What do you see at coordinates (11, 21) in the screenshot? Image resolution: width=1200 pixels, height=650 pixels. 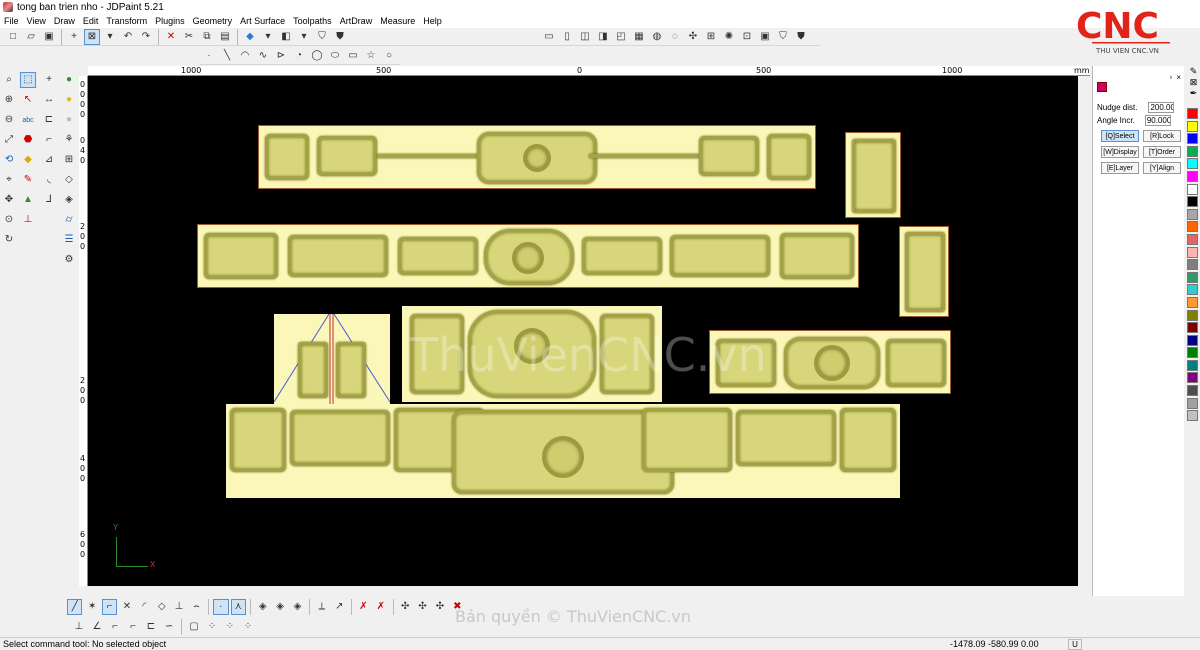 I see `menu-file: File` at bounding box center [11, 21].